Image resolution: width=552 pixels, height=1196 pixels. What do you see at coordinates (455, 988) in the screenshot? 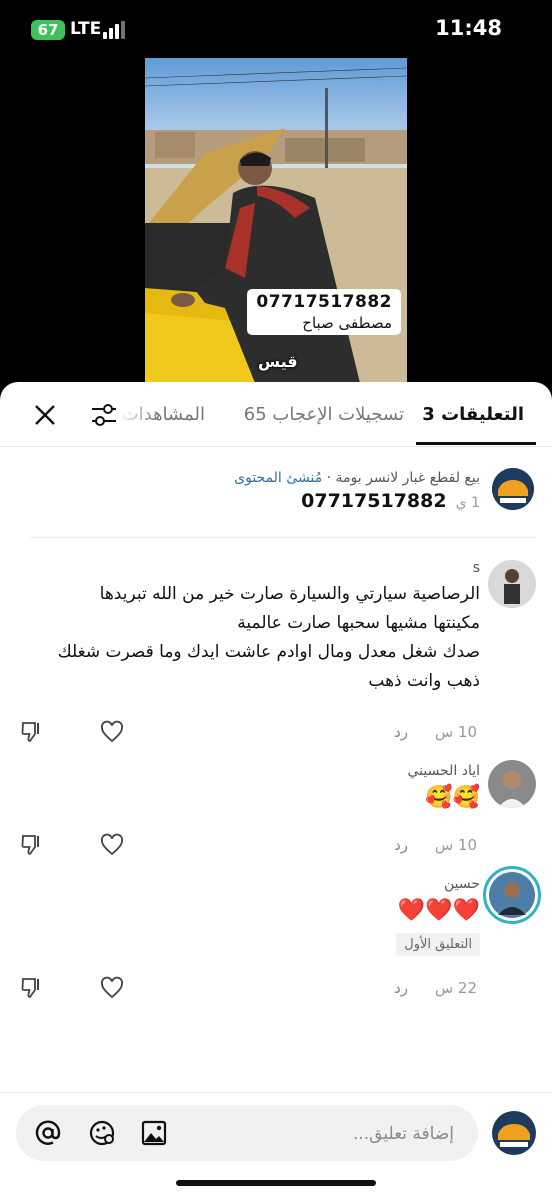
I see `comment-time: 22 س` at bounding box center [455, 988].